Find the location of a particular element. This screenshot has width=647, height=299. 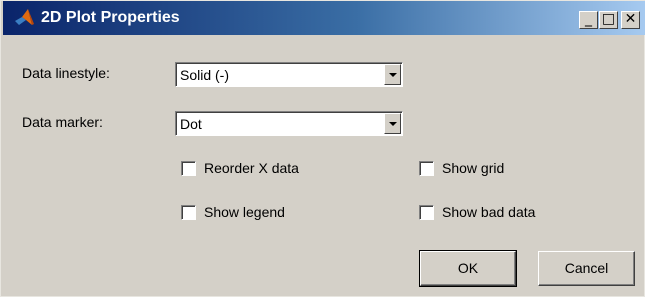

marker-value: Dot is located at coordinates (191, 124).